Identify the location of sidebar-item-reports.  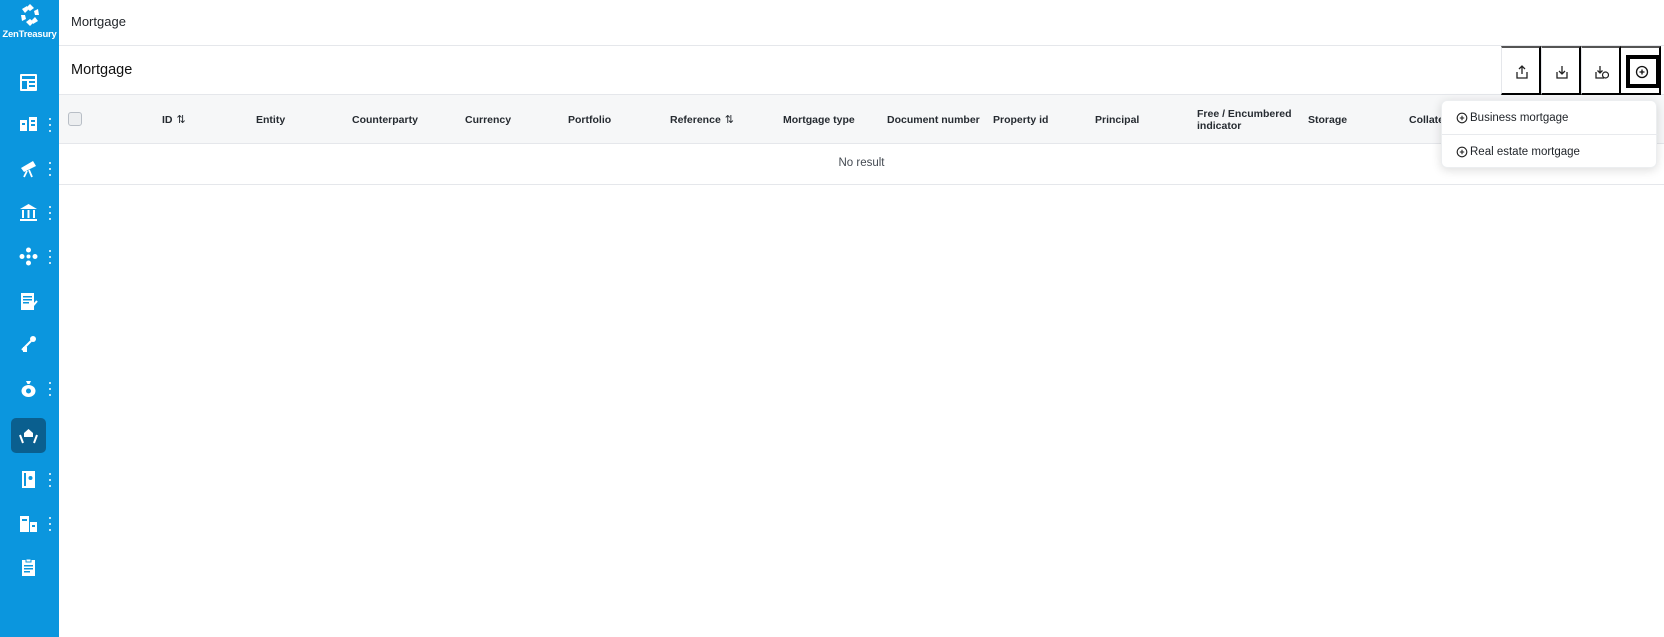
(28, 523).